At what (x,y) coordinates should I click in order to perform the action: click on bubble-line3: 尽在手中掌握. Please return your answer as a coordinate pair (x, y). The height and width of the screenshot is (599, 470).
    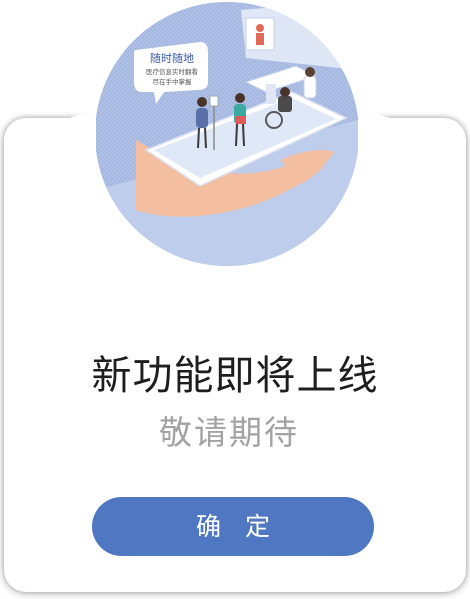
    Looking at the image, I should click on (173, 81).